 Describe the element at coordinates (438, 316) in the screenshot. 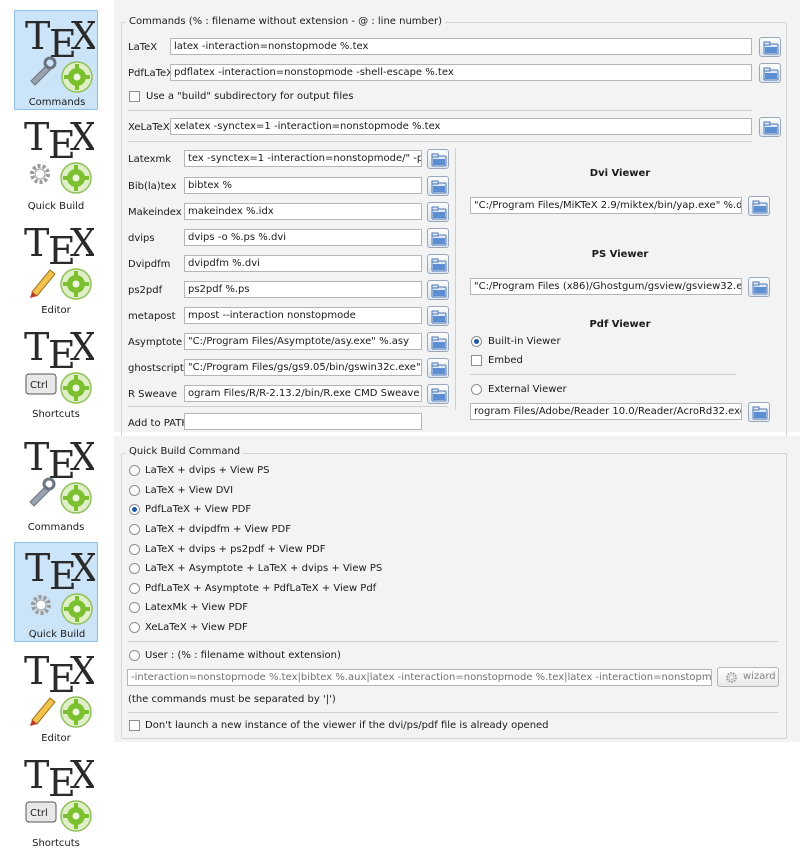

I see `metapost-browse-button` at that location.